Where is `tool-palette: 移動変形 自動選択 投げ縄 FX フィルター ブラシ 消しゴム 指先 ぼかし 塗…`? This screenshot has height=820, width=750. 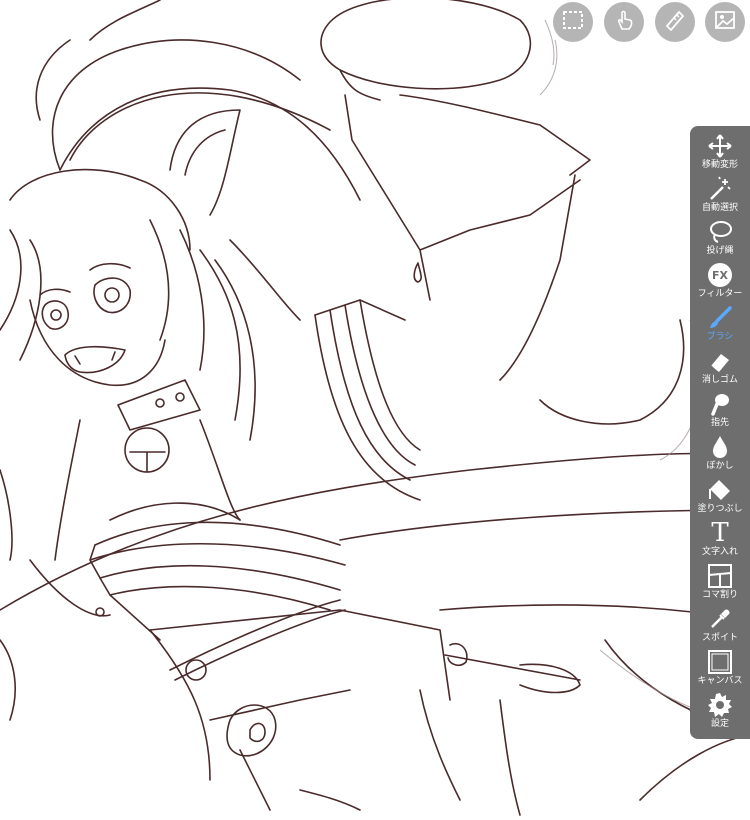 tool-palette: 移動変形 自動選択 投げ縄 FX フィルター ブラシ 消しゴム 指先 ぼかし 塗… is located at coordinates (720, 432).